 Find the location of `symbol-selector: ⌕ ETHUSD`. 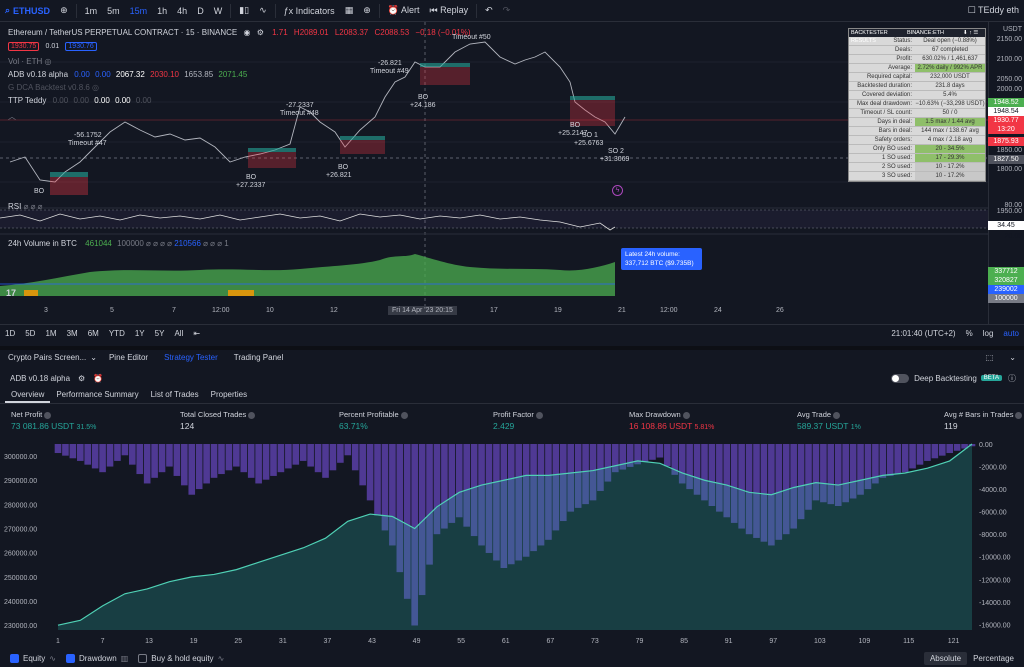

symbol-selector: ⌕ ETHUSD is located at coordinates (27, 10).